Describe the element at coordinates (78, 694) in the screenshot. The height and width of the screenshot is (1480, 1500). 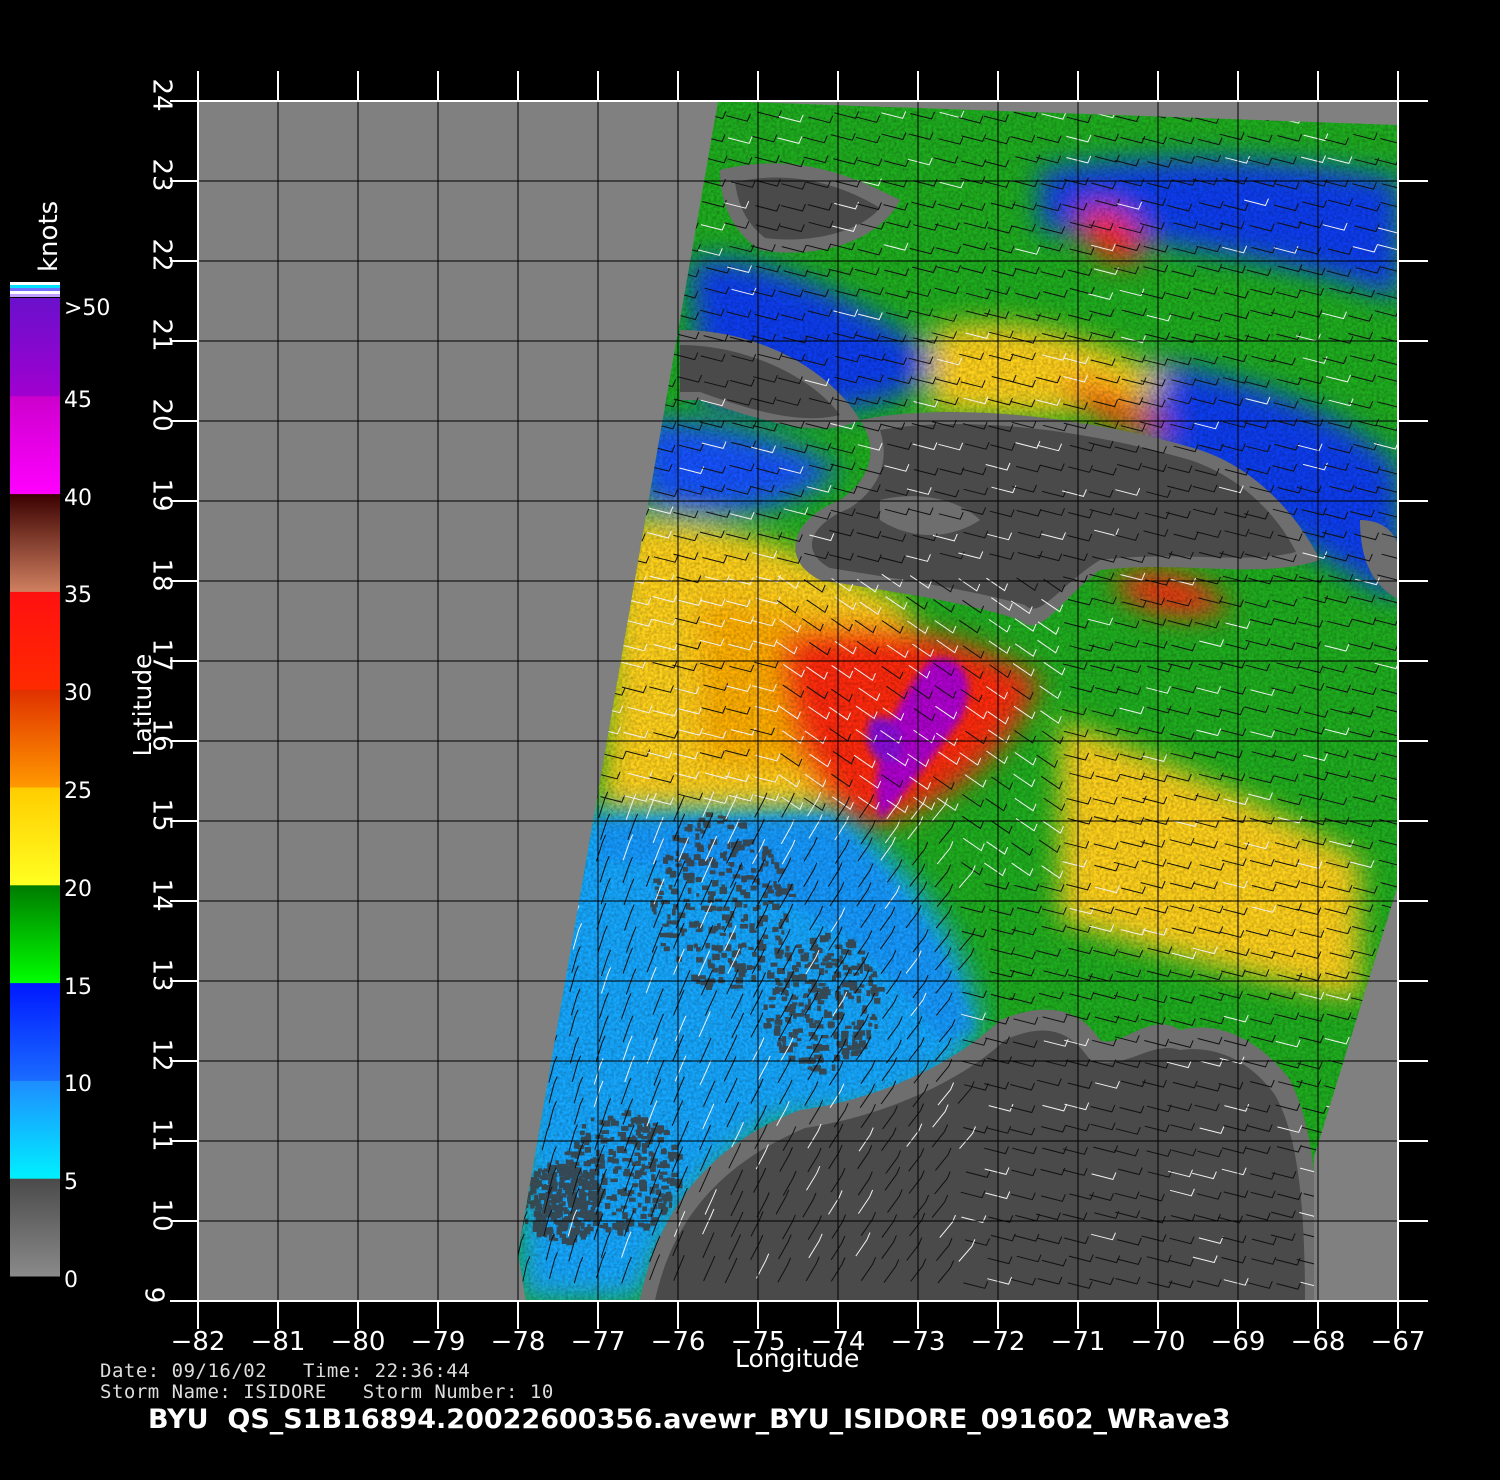
I see `colorbar-label: 30` at that location.